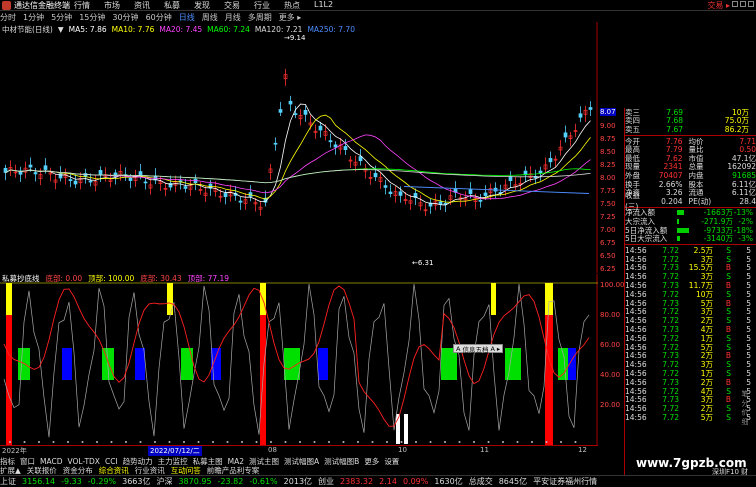 The height and width of the screenshot is (487, 756). I want to click on signal-block-blue, so click(323, 364).